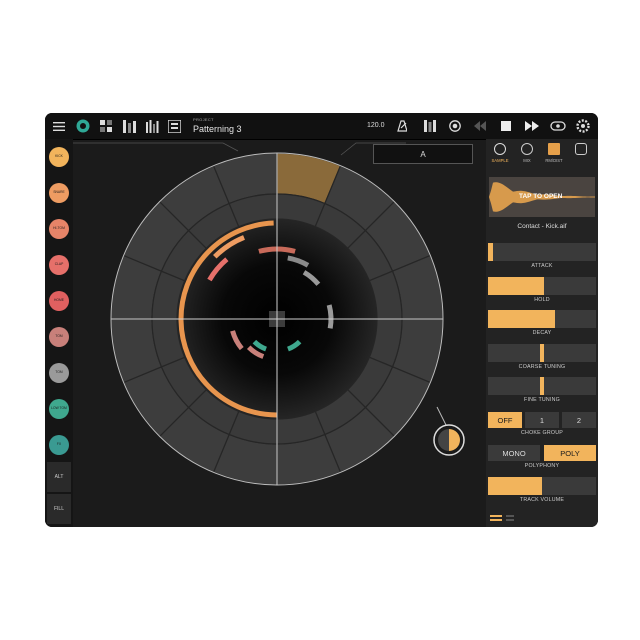 The height and width of the screenshot is (640, 640). What do you see at coordinates (542, 266) in the screenshot?
I see `attack-label: ATTACK` at bounding box center [542, 266].